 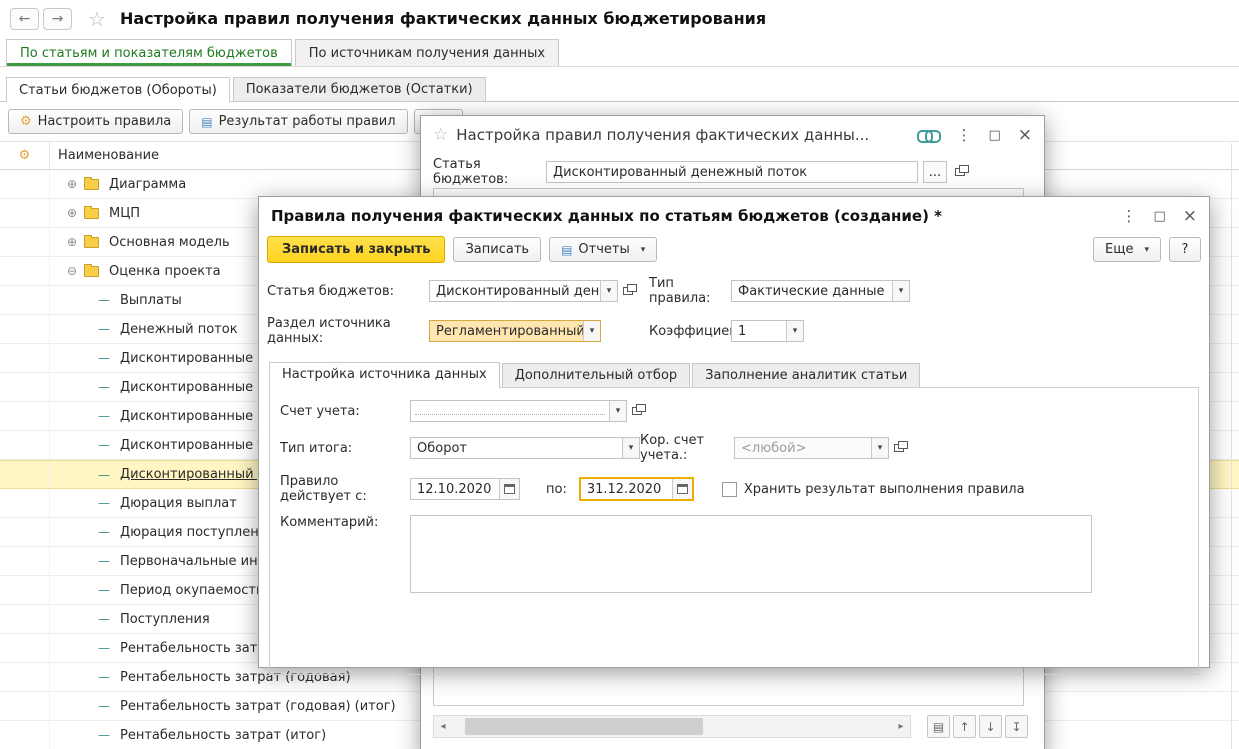 What do you see at coordinates (97, 19) in the screenshot?
I see `favorite-star-icon: ☆` at bounding box center [97, 19].